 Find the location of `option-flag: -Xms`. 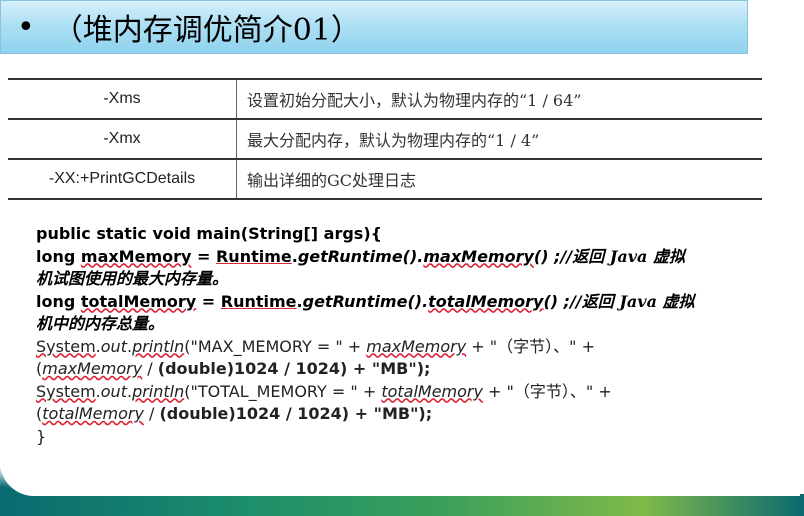

option-flag: -Xms is located at coordinates (122, 99).